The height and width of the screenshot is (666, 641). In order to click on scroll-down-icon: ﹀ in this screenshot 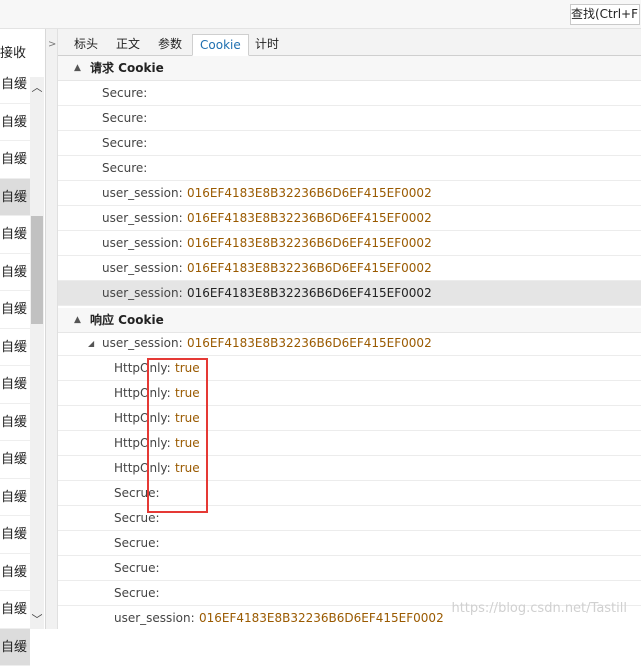, I will do `click(37, 620)`.